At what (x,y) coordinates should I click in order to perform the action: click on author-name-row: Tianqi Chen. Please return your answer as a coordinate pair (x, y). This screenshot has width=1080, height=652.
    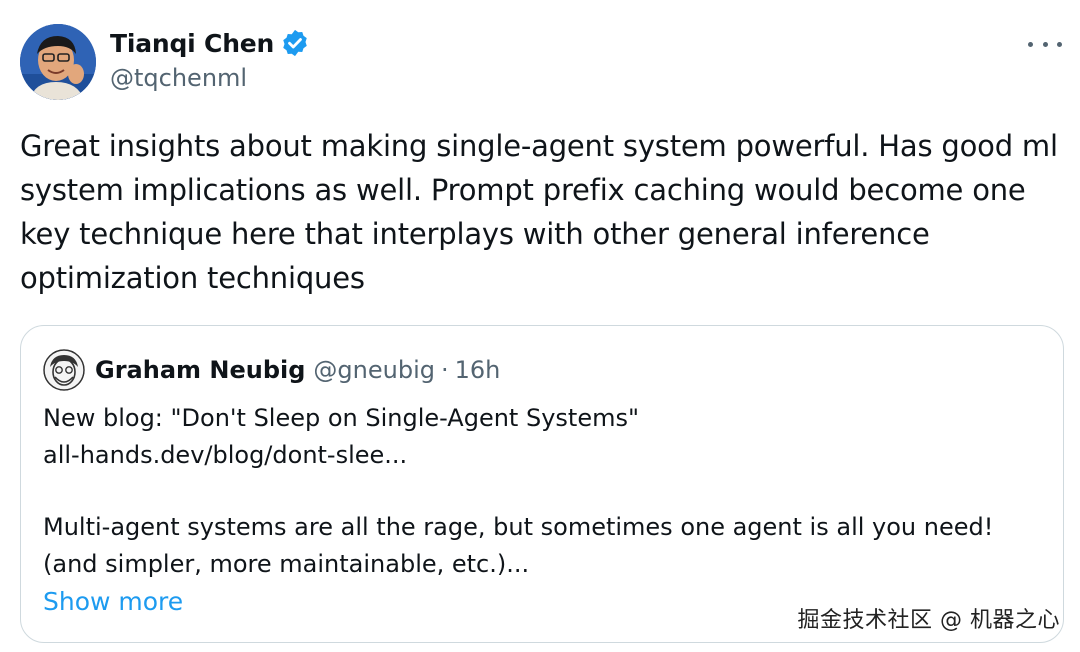
    Looking at the image, I should click on (210, 43).